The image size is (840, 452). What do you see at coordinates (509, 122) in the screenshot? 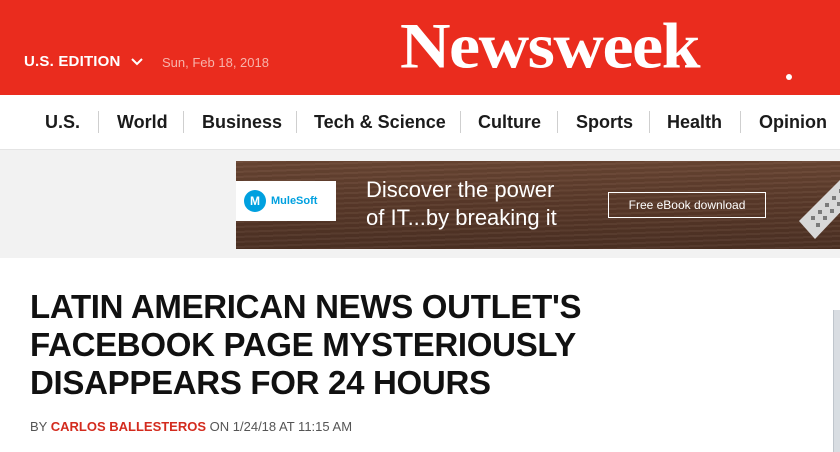
I see `nav-item-culture: Culture` at bounding box center [509, 122].